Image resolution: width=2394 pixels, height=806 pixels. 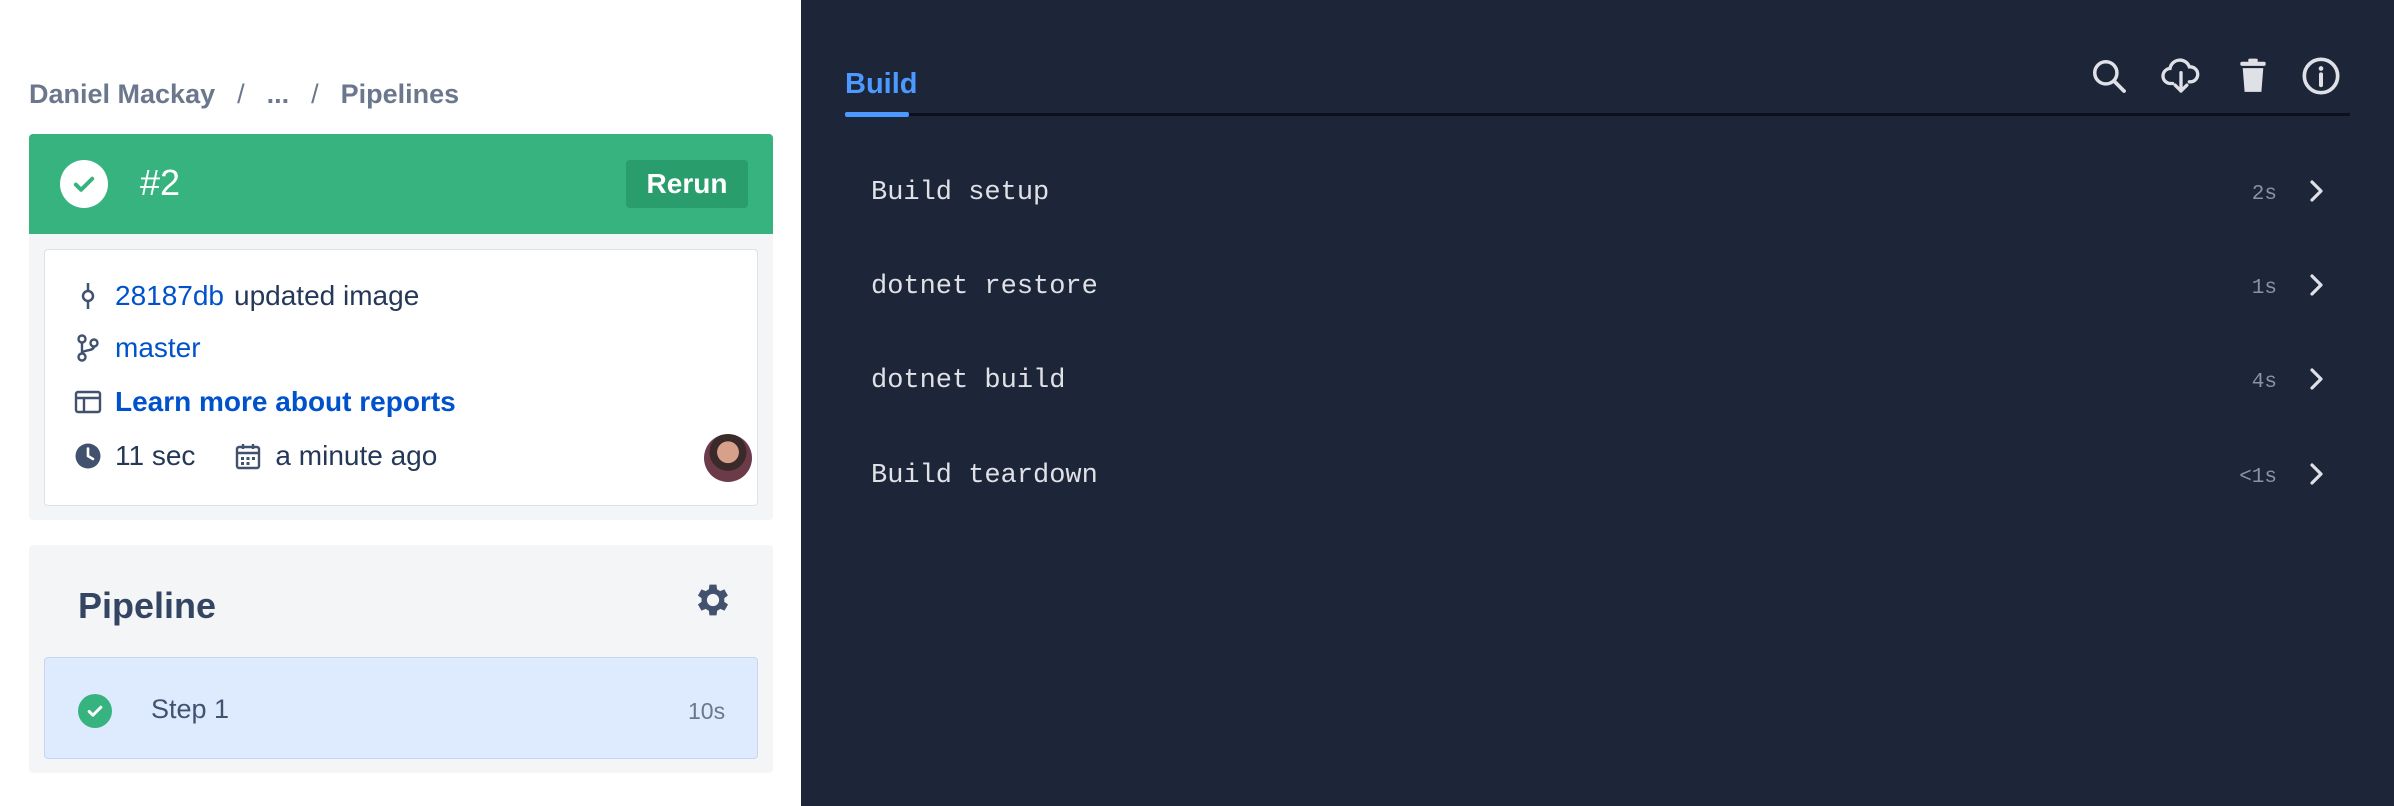 I want to click on active-tab-indicator, so click(x=877, y=114).